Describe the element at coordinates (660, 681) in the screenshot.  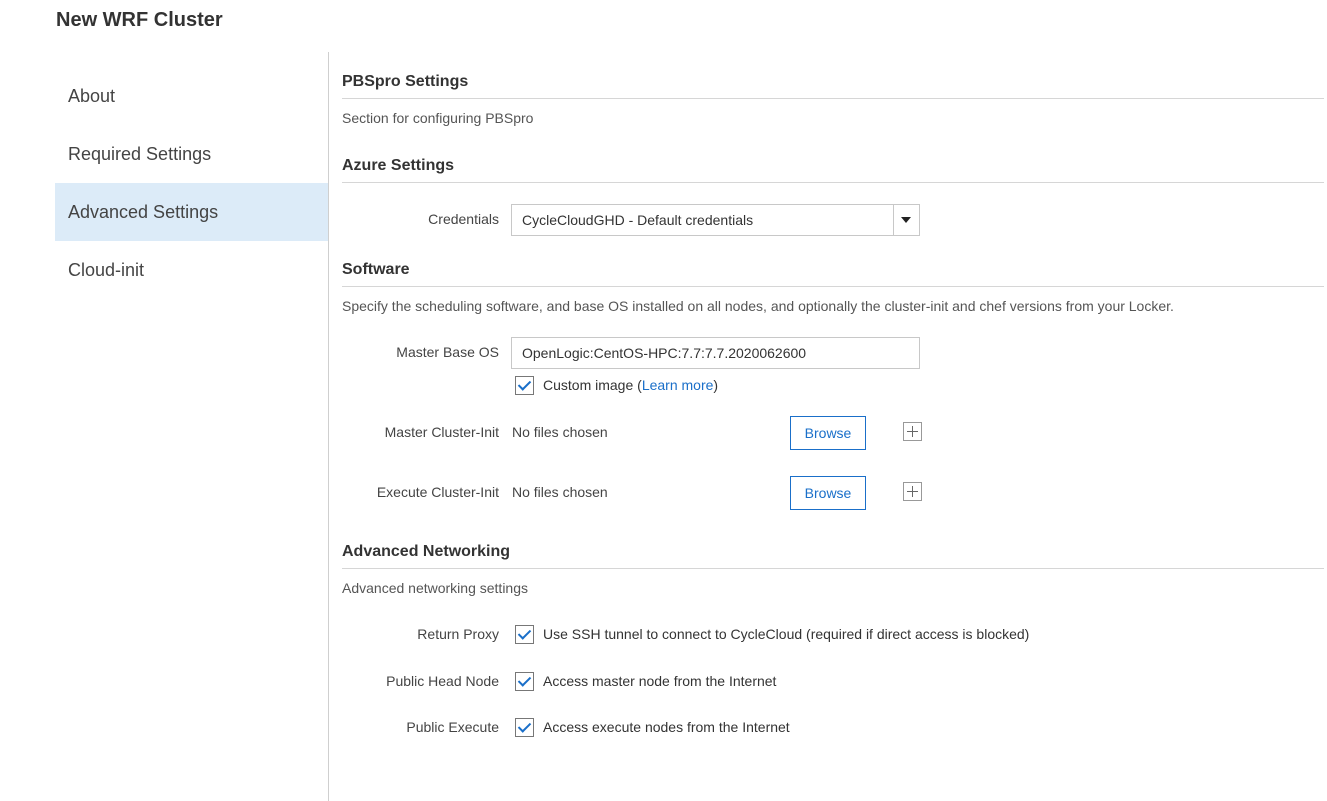
I see `public-head-node-text: Access master node from the Internet` at that location.